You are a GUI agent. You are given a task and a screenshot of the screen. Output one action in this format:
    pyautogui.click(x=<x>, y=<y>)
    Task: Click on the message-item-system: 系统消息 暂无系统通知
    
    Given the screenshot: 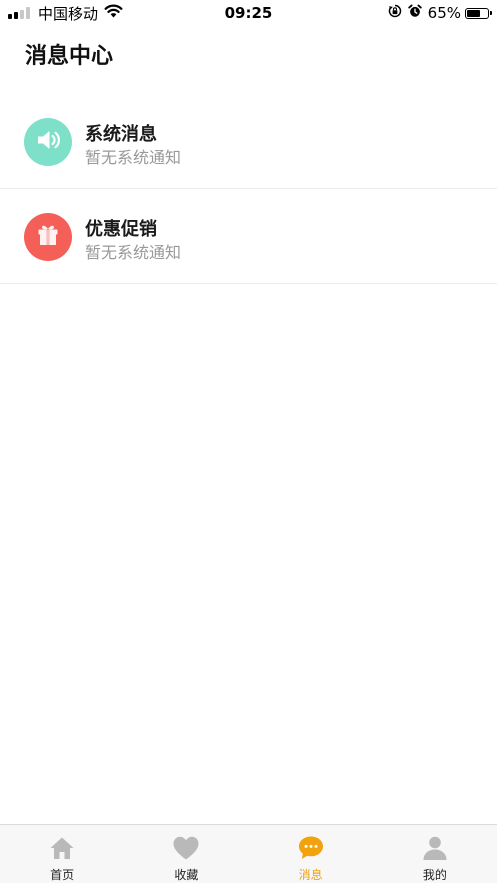 What is the action you would take?
    pyautogui.click(x=248, y=141)
    